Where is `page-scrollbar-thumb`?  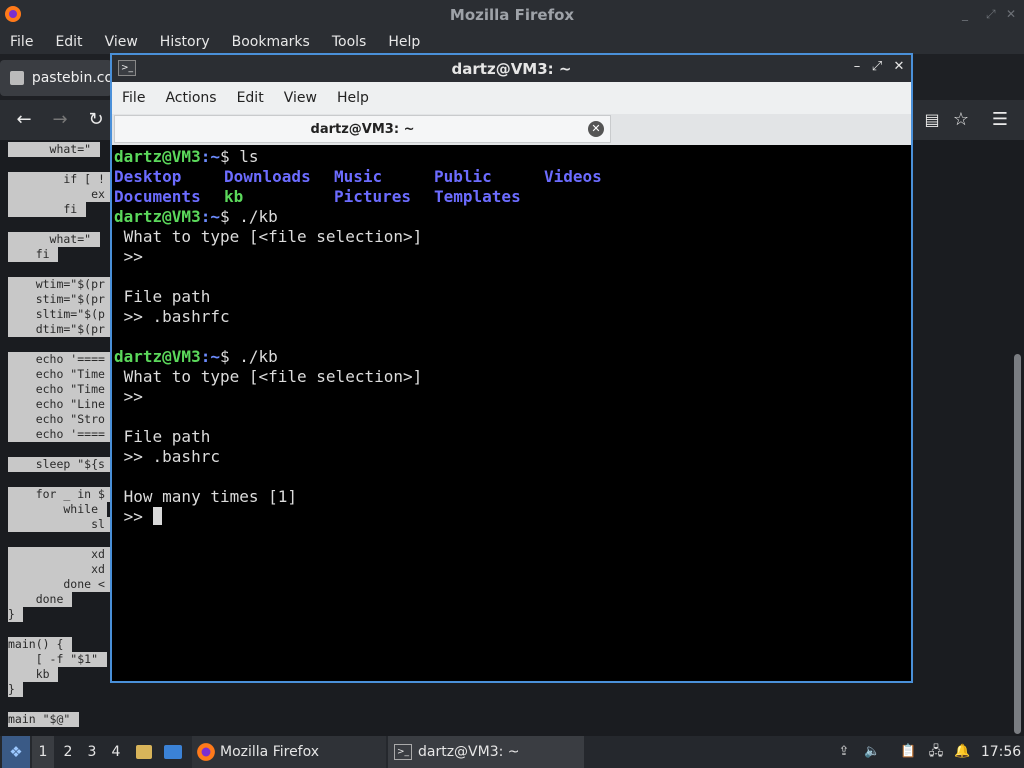 page-scrollbar-thumb is located at coordinates (1017, 544).